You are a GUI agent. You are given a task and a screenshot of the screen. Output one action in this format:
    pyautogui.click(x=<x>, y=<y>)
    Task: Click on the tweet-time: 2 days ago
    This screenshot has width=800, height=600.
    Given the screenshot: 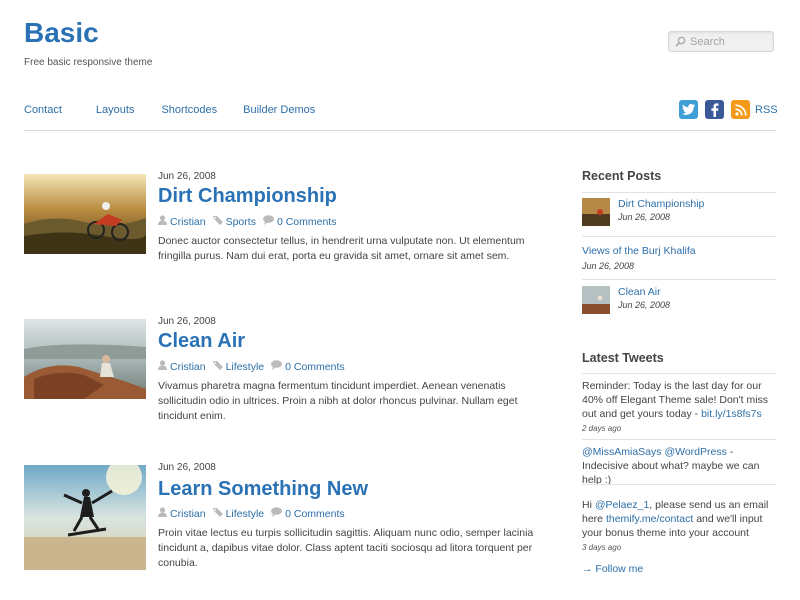 What is the action you would take?
    pyautogui.click(x=602, y=428)
    